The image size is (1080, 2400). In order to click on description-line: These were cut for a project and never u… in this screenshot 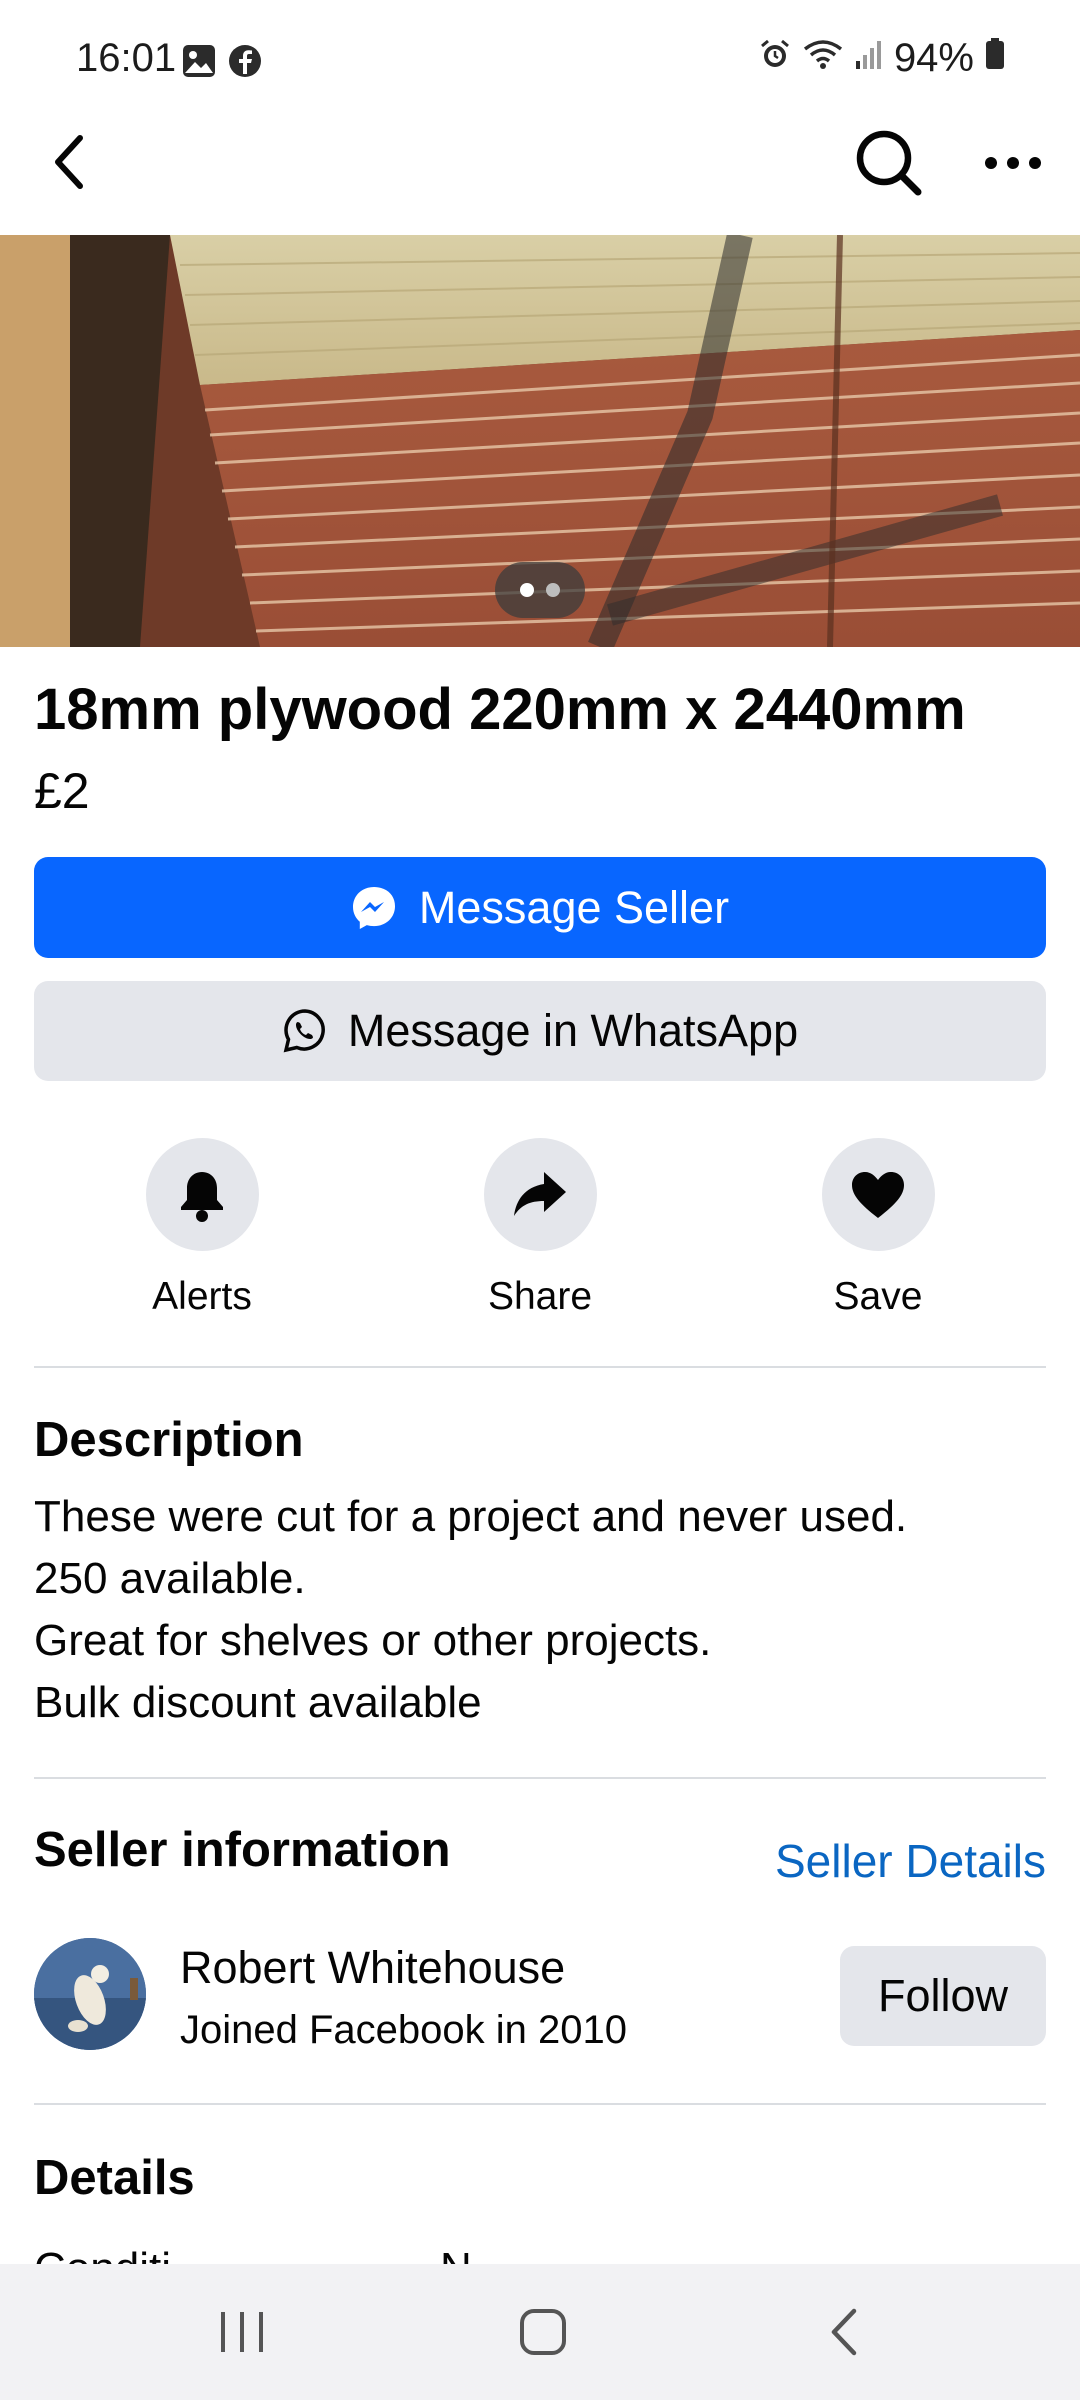, I will do `click(471, 1516)`.